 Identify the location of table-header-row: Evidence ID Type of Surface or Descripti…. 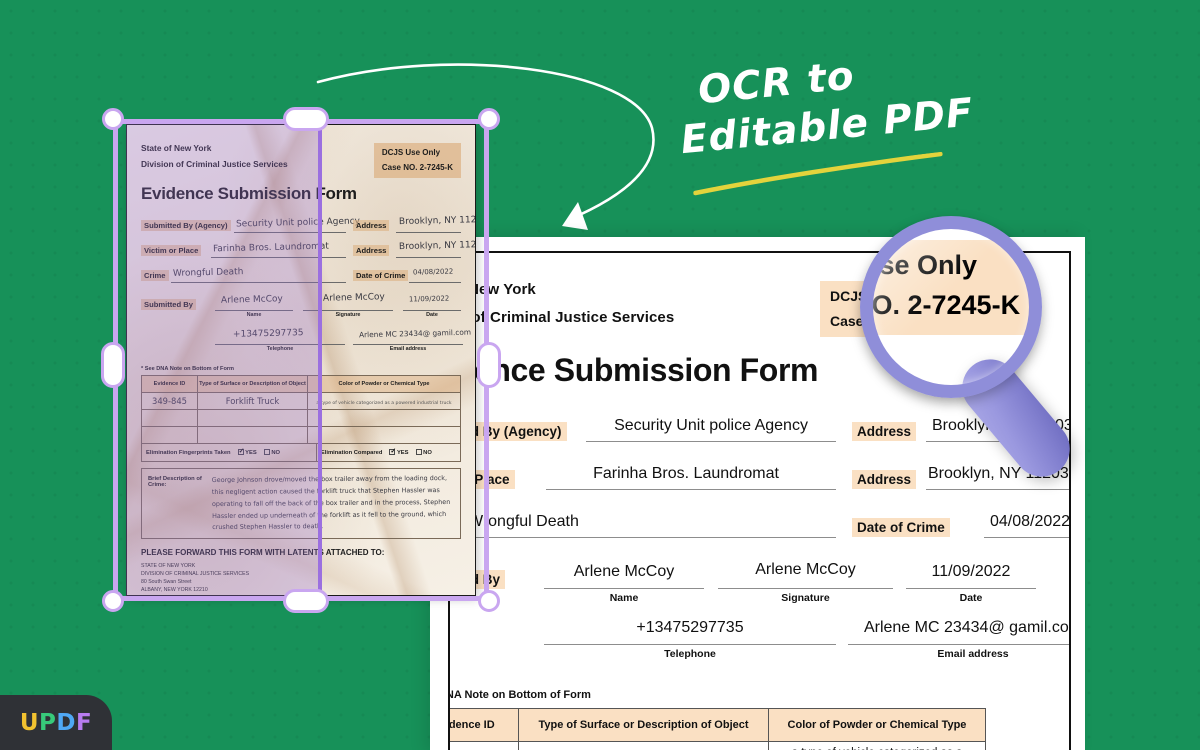
(718, 725).